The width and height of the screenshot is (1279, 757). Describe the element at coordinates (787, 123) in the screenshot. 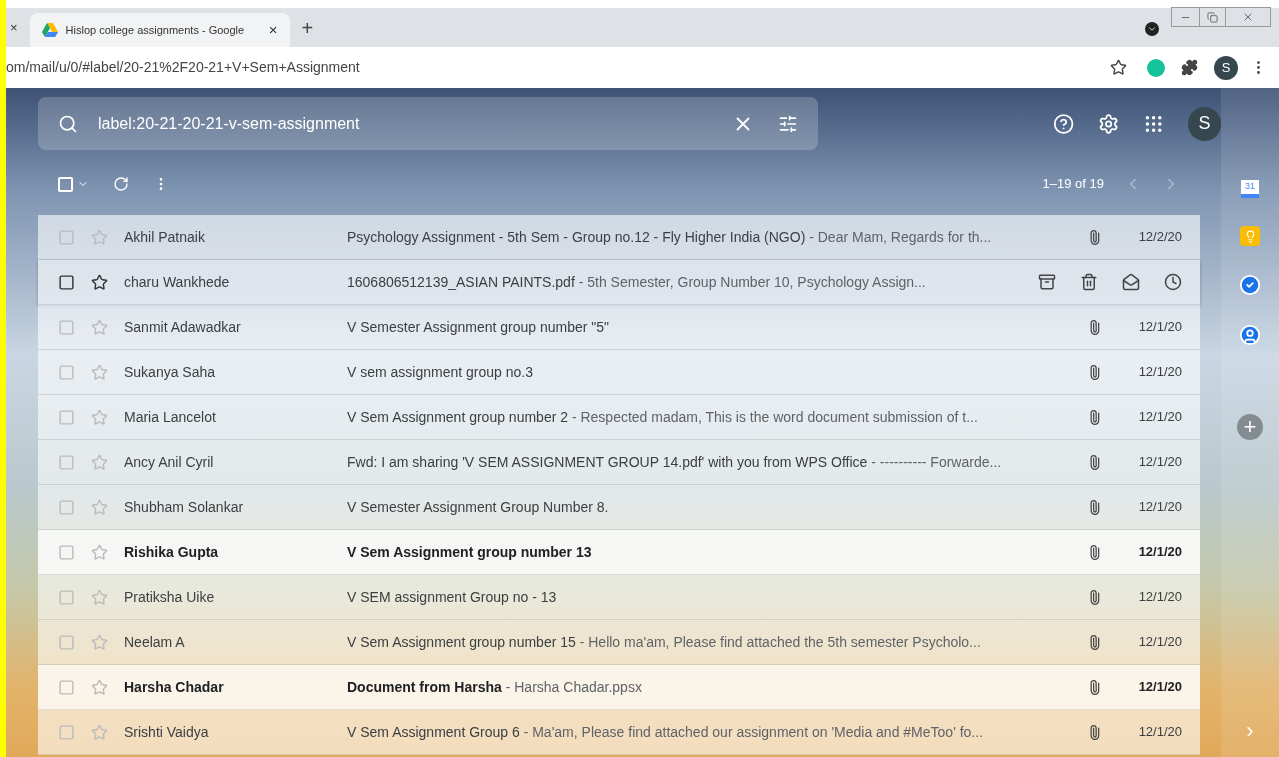

I see `search-options-icon` at that location.